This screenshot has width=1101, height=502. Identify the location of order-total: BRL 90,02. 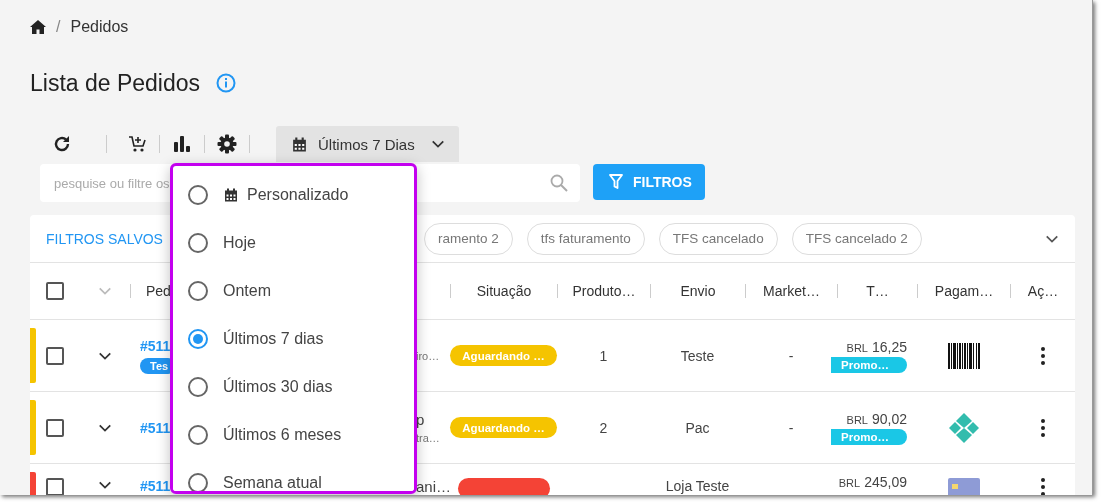
(876, 418).